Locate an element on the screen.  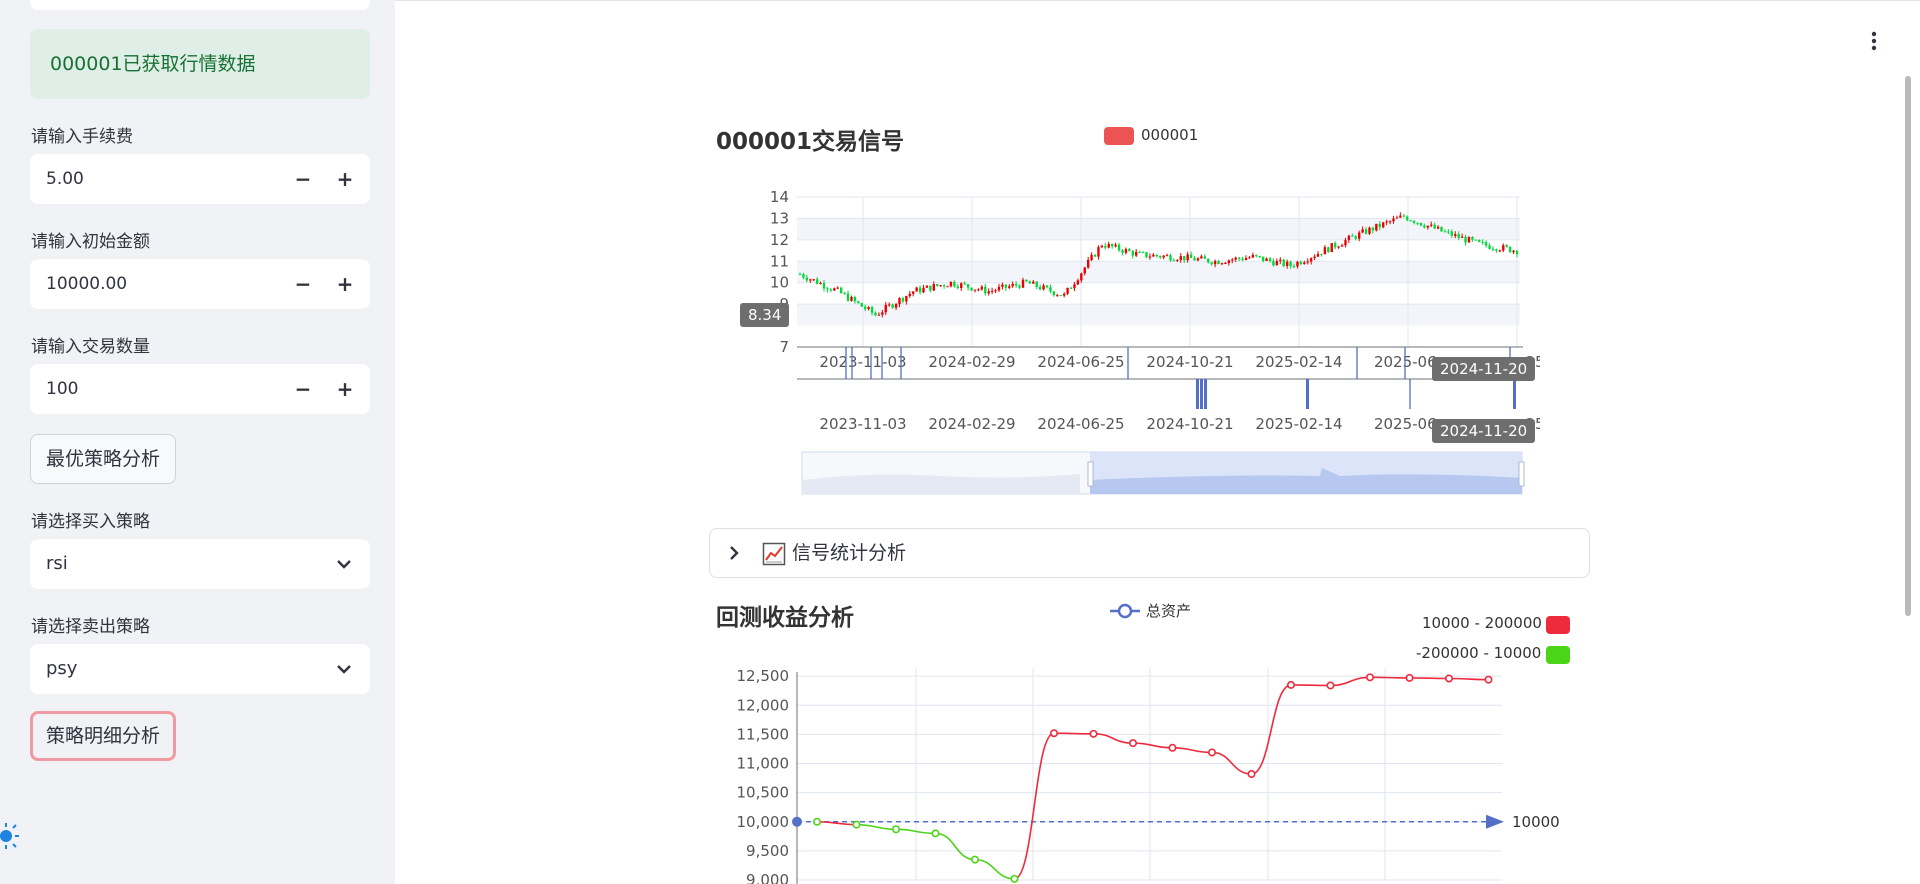
kline-y-tick: 12 is located at coordinates (779, 240).